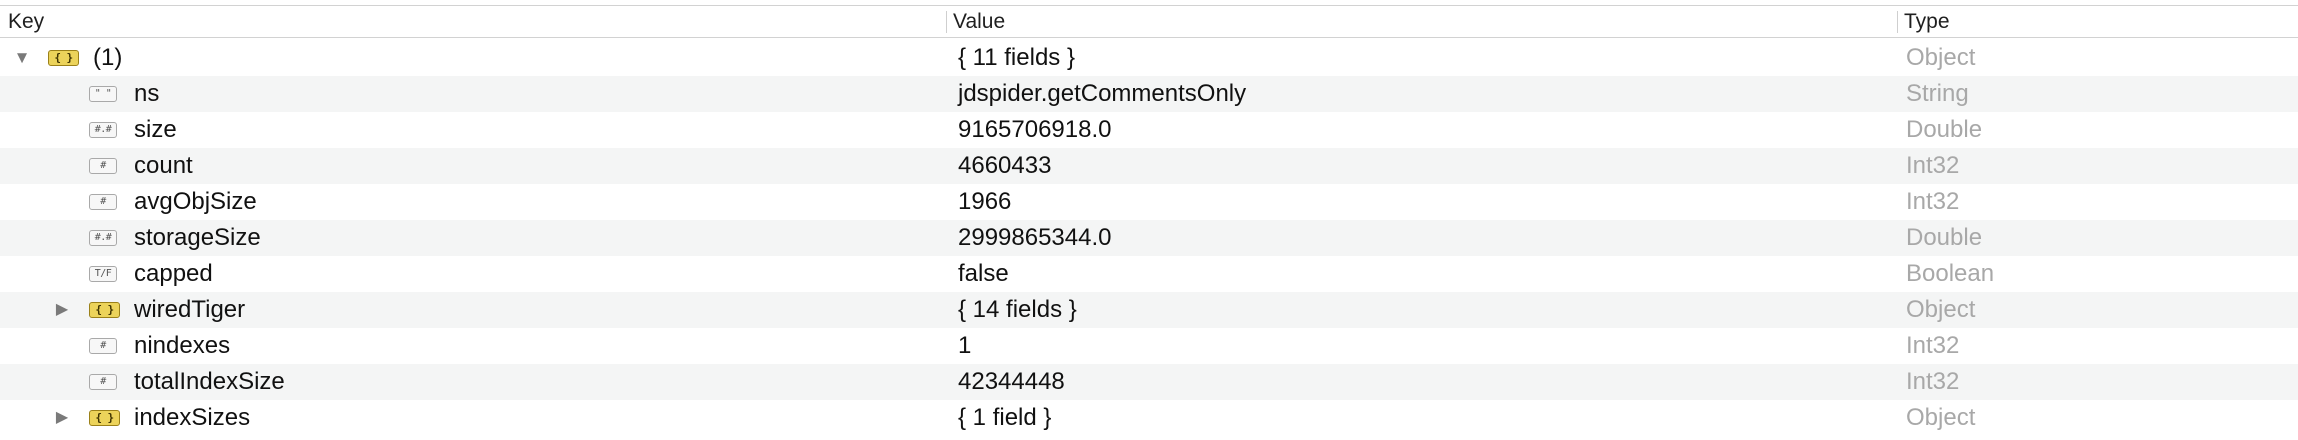  What do you see at coordinates (1149, 58) in the screenshot?
I see `tree-row-root: ▼ { } (1) { 11 fields } Object` at bounding box center [1149, 58].